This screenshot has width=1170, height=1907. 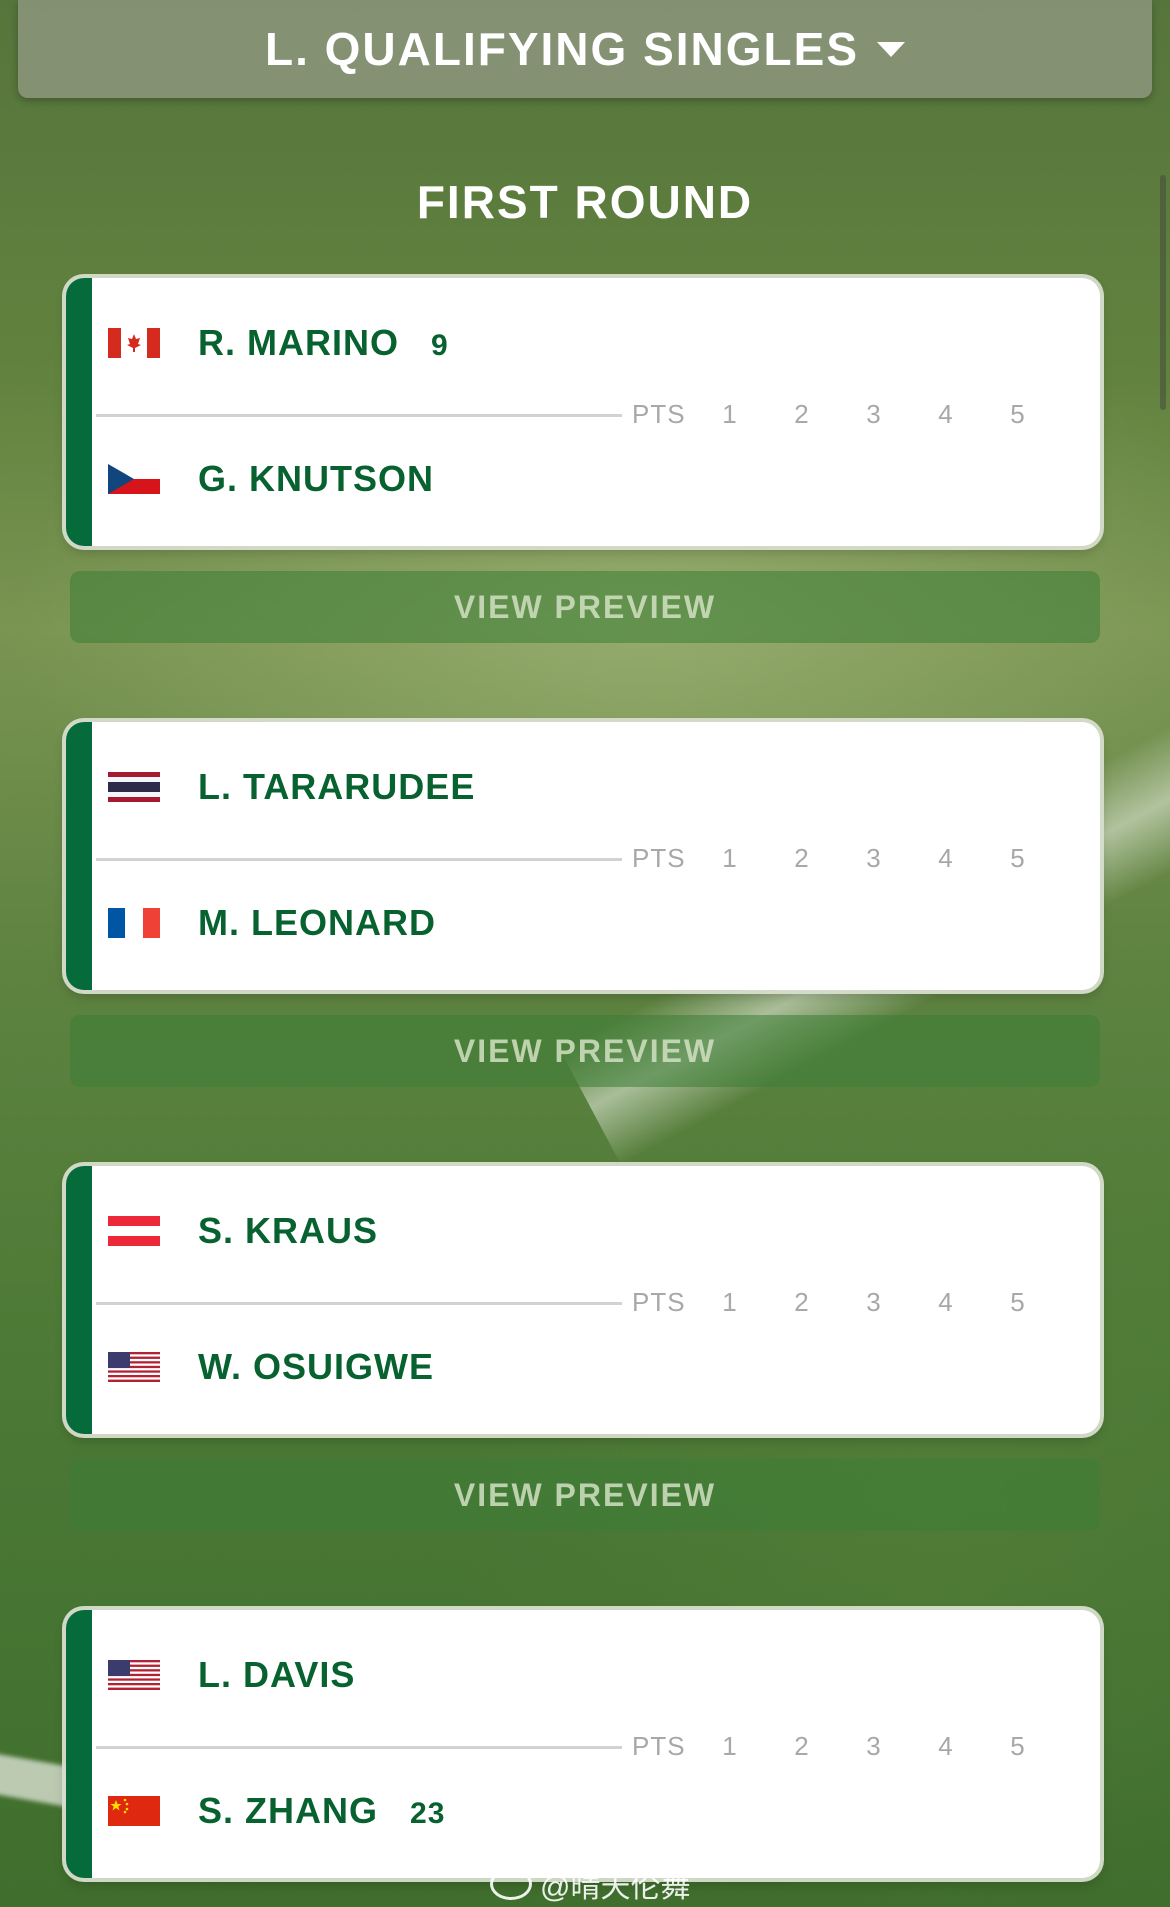 I want to click on player-name: M. LEONARD, so click(x=317, y=923).